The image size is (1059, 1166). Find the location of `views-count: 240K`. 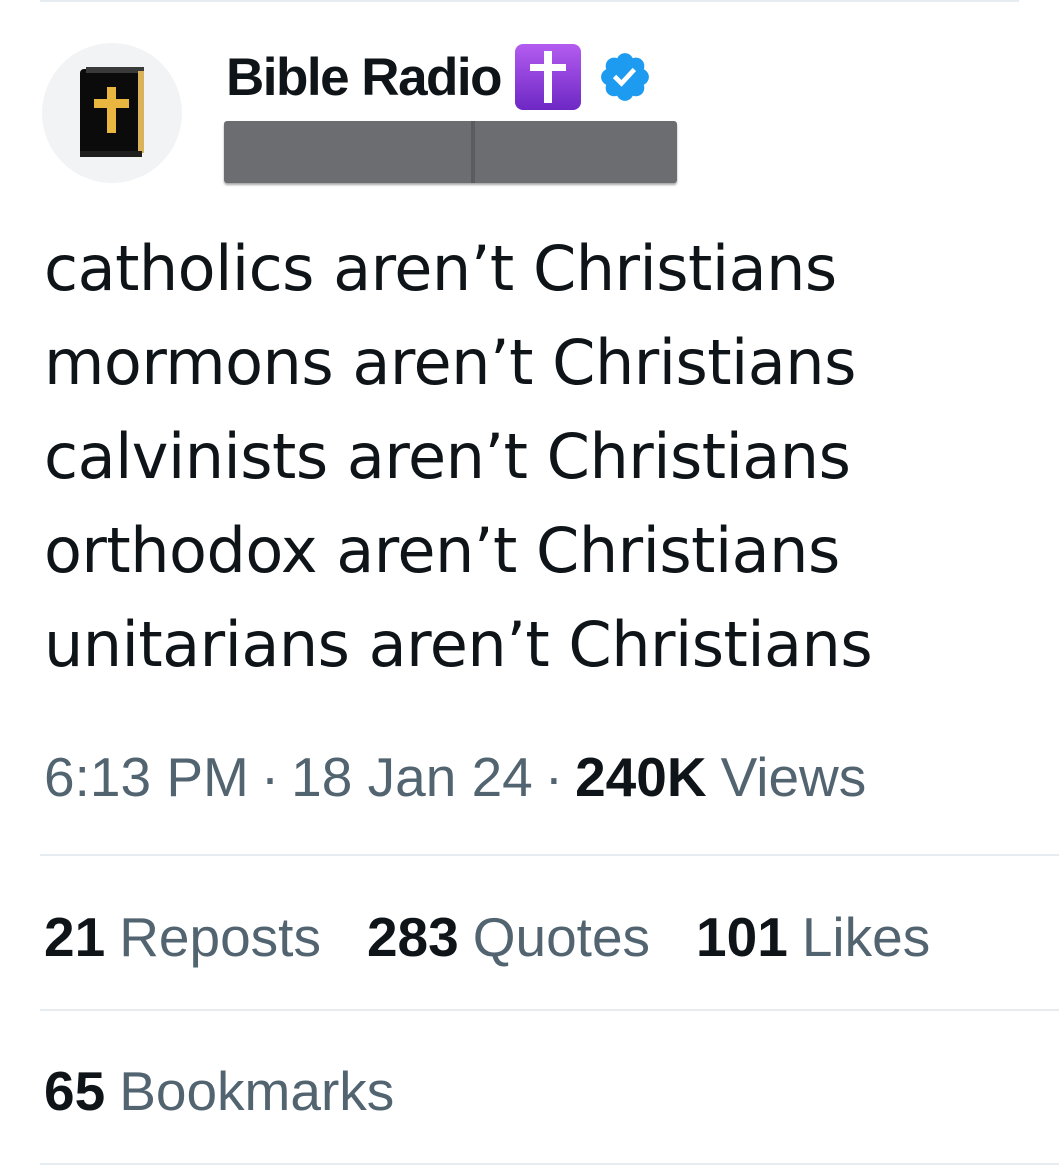

views-count: 240K is located at coordinates (640, 777).